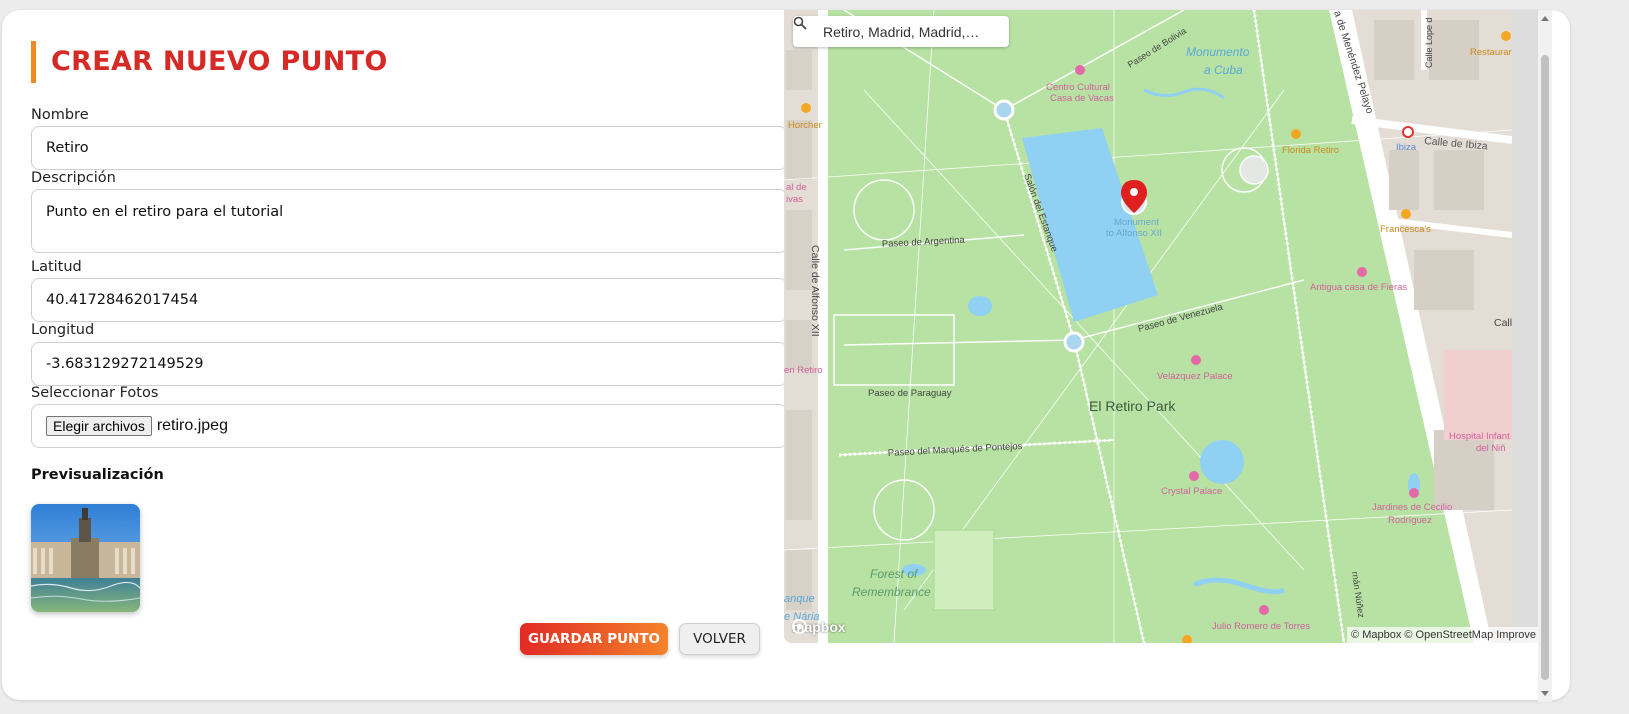 The width and height of the screenshot is (1629, 714). I want to click on svg-text: anque, so click(799, 599).